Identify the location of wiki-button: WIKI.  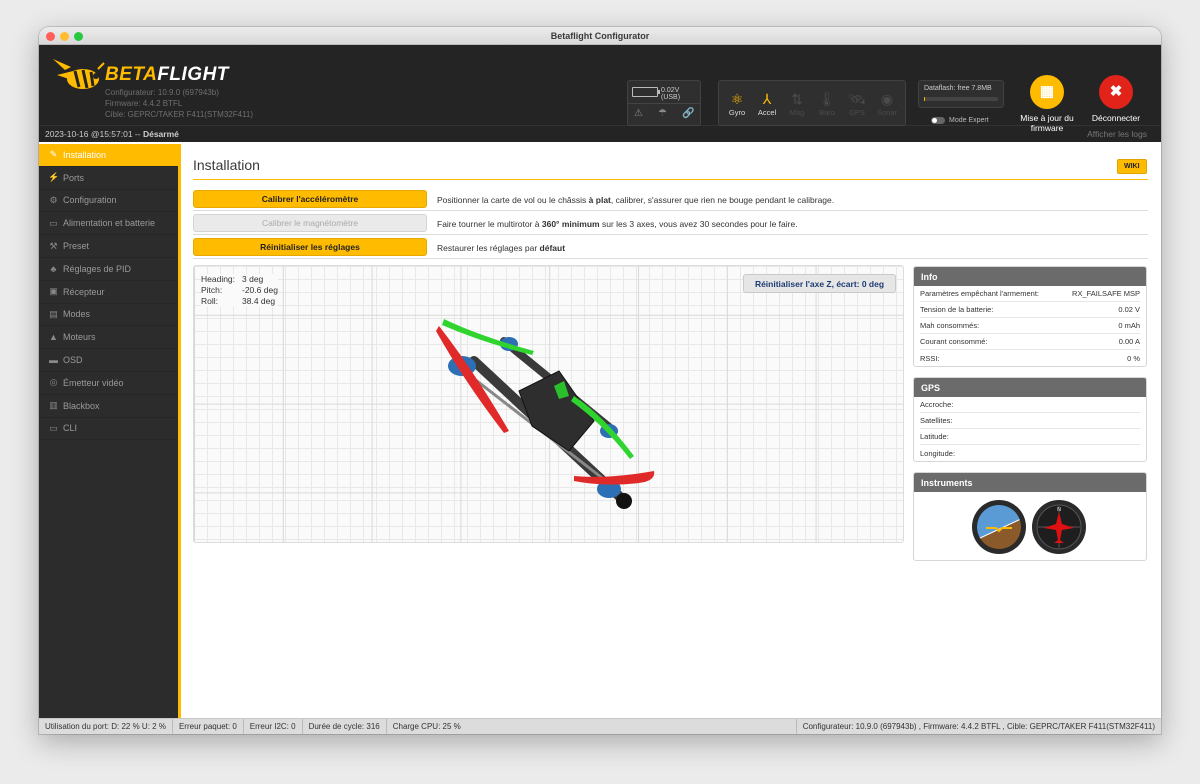
(1132, 166).